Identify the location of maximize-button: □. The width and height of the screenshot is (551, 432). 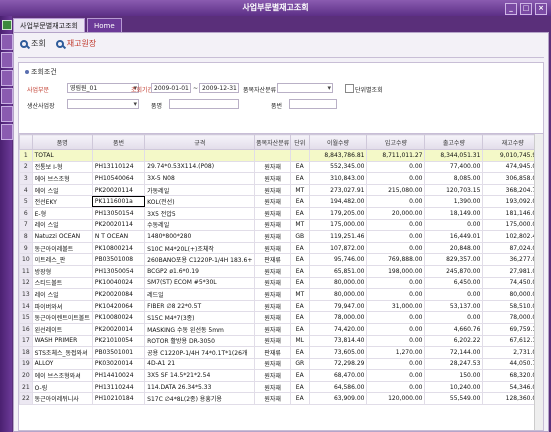
(526, 9).